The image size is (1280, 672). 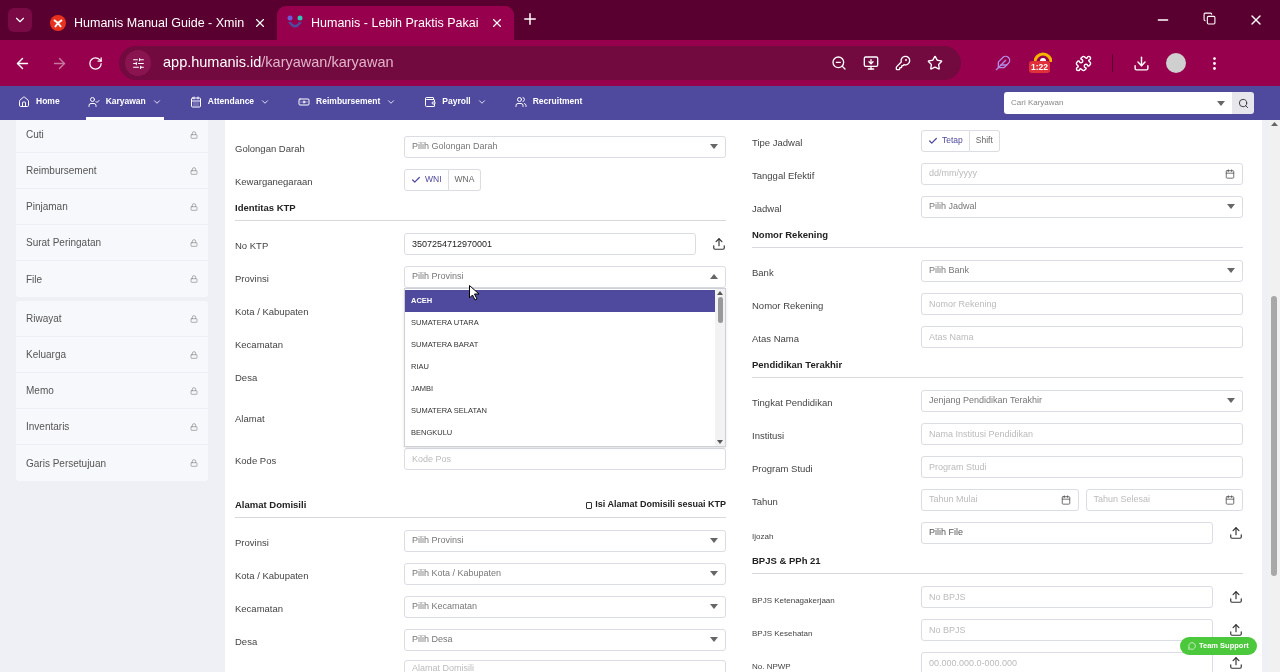 What do you see at coordinates (1192, 646) in the screenshot?
I see `chat-icon` at bounding box center [1192, 646].